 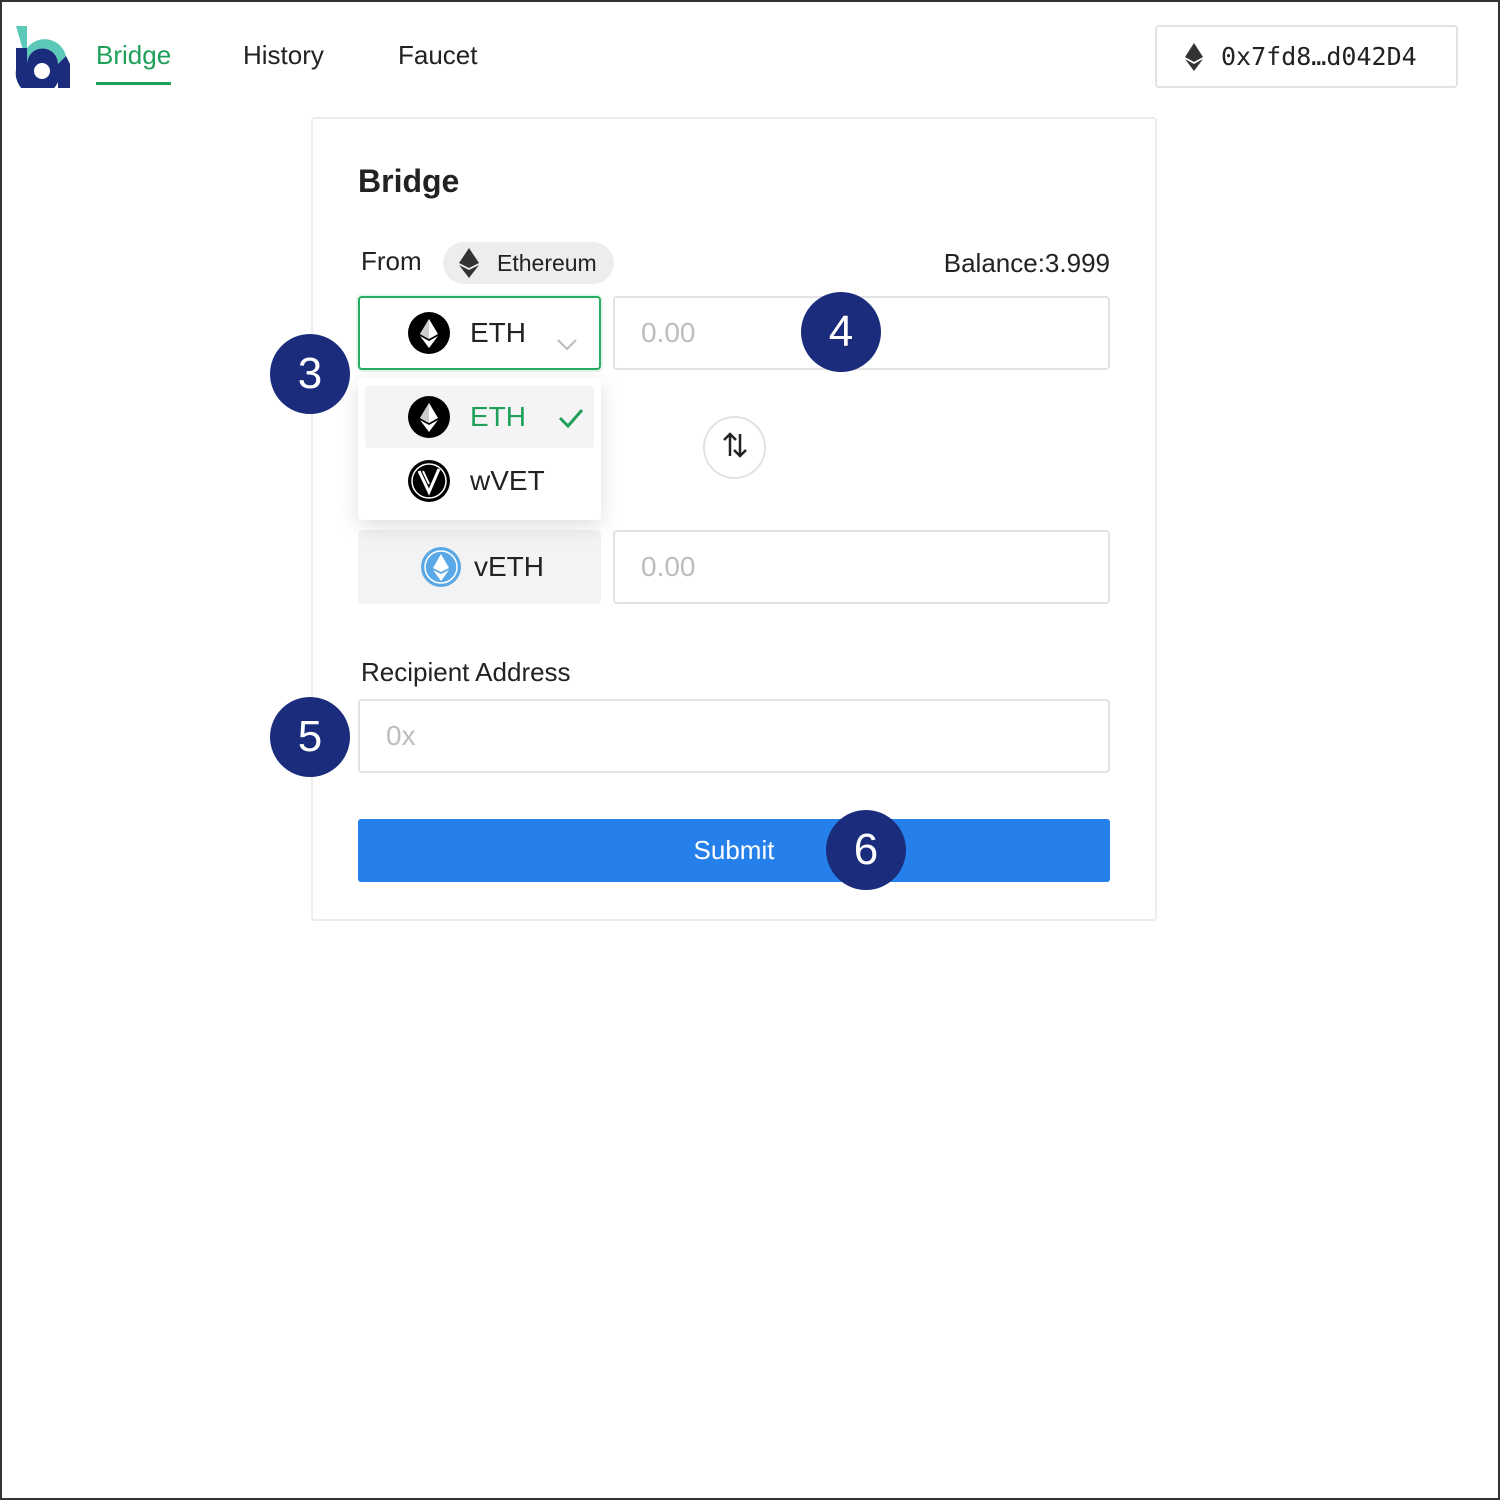 What do you see at coordinates (734, 850) in the screenshot?
I see `submit-button: Submit` at bounding box center [734, 850].